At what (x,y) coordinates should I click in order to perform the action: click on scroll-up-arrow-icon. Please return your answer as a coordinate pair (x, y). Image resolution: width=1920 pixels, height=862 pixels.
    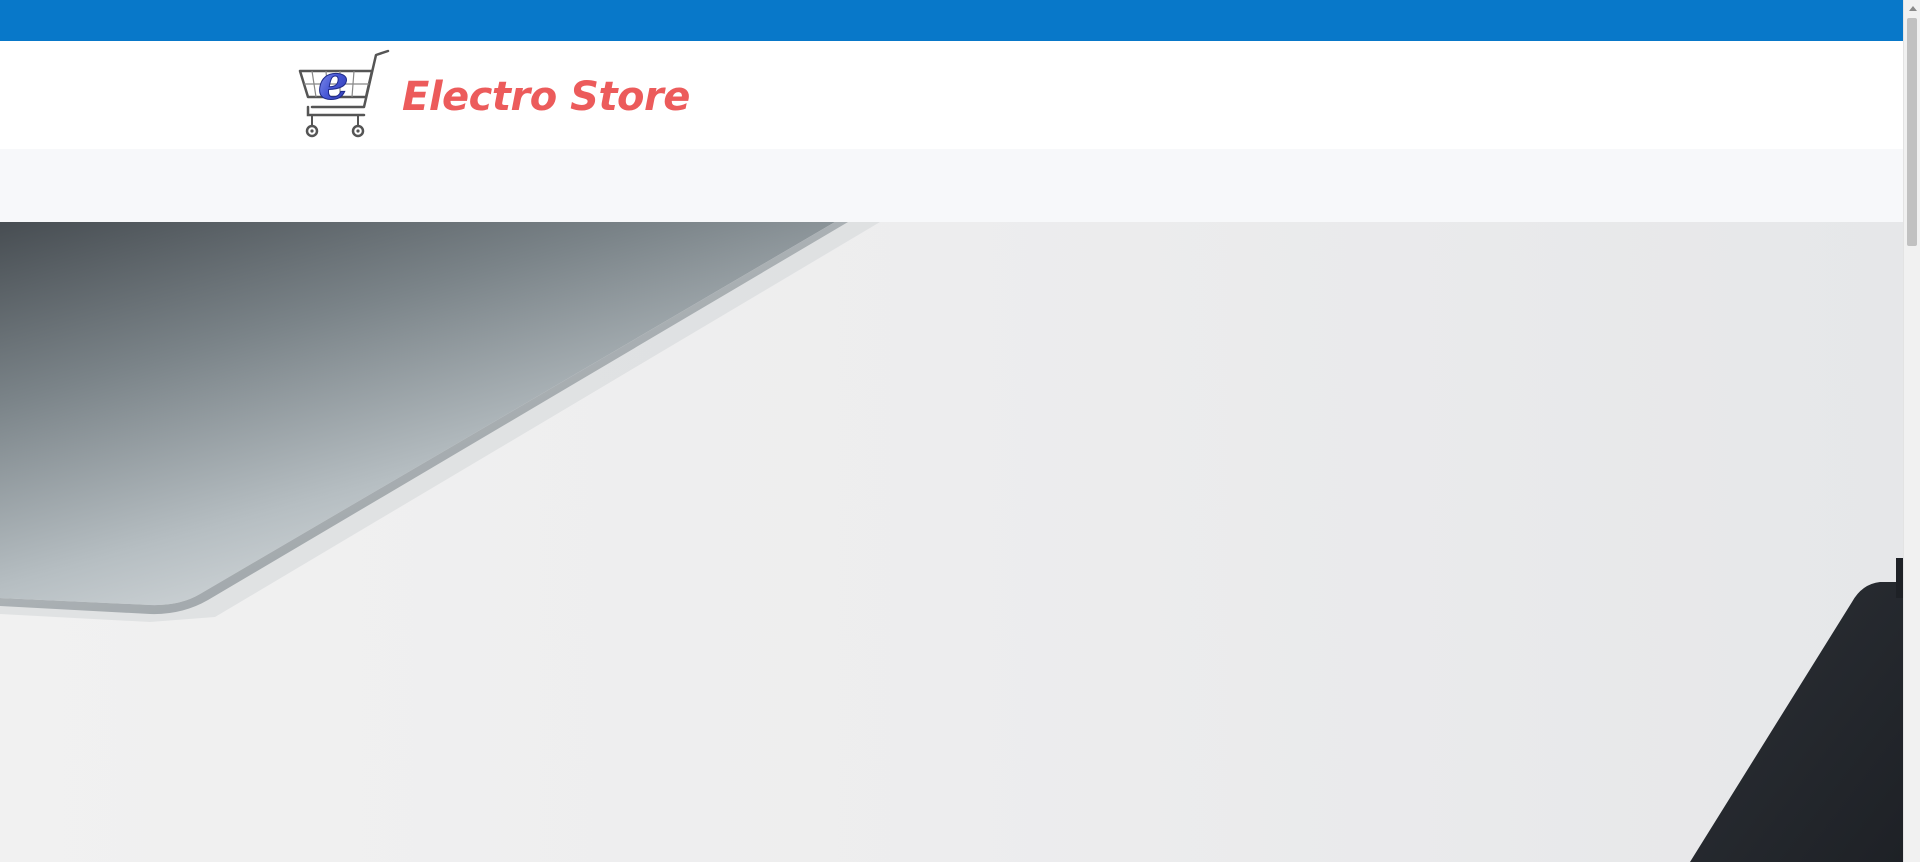
    Looking at the image, I should click on (1912, 8).